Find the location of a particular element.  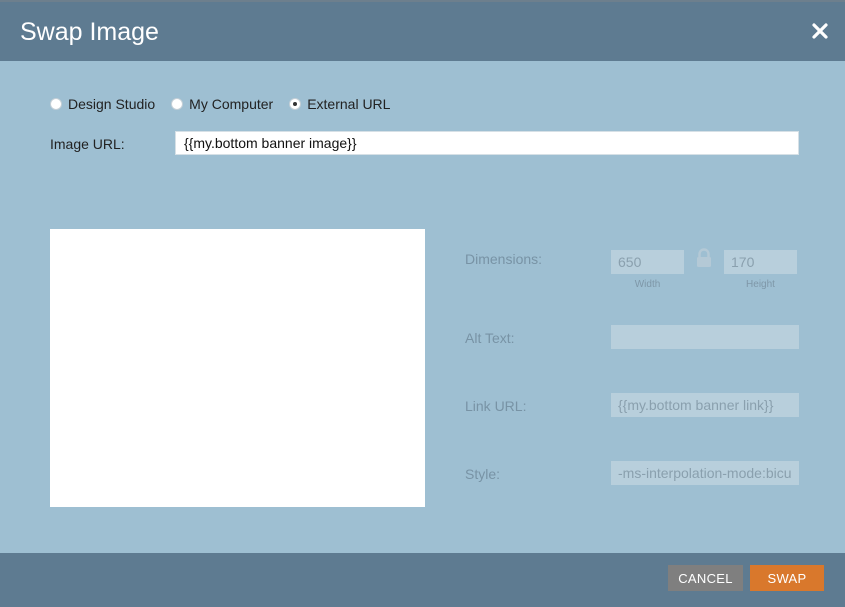

radio-button-checked-icon is located at coordinates (295, 104).